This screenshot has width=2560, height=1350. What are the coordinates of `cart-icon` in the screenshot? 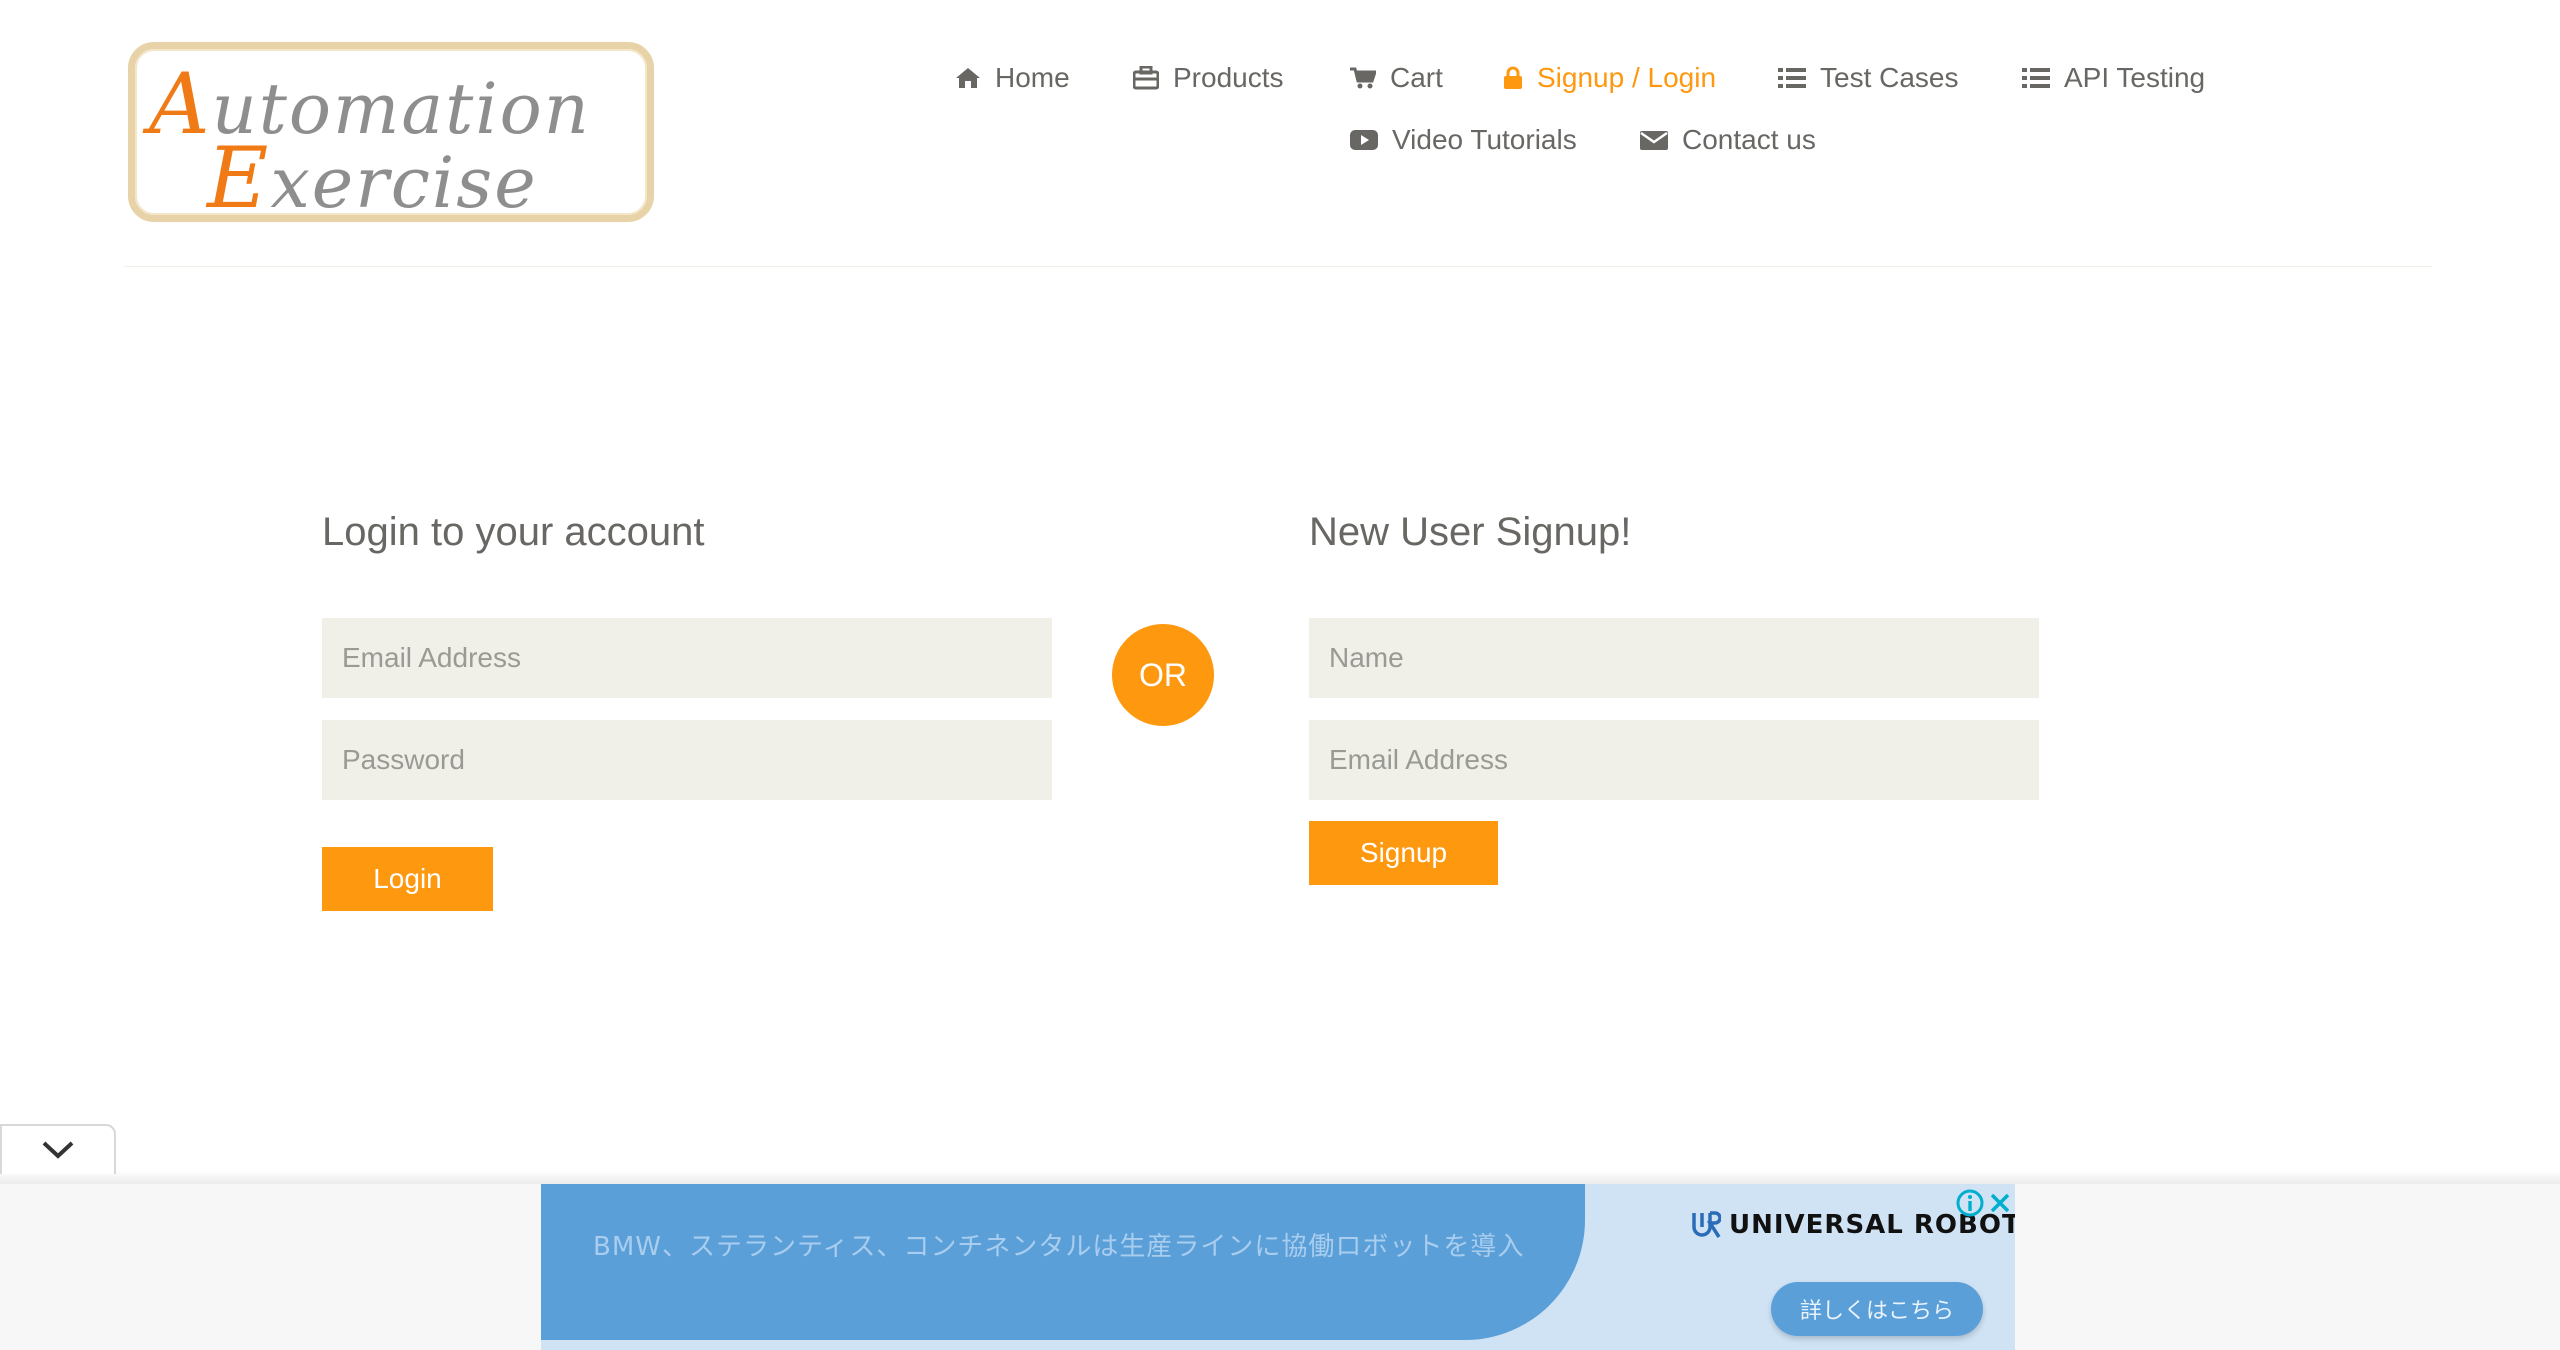 It's located at (1363, 78).